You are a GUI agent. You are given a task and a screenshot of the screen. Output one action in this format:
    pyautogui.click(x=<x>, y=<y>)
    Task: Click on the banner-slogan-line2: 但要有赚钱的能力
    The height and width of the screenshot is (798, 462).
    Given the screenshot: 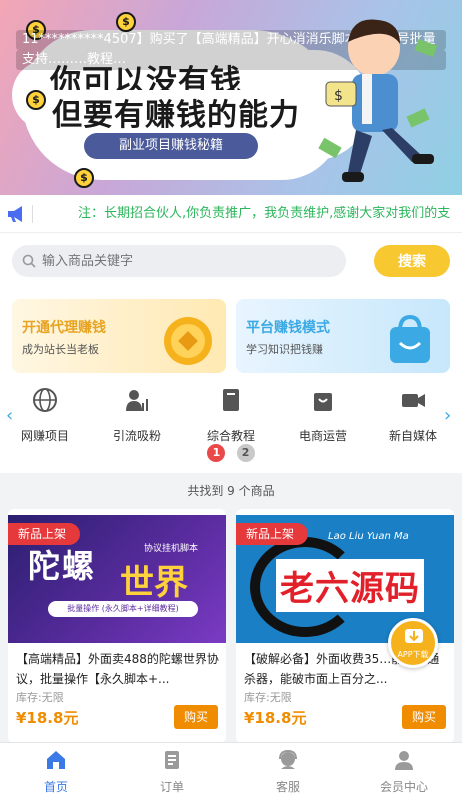 What is the action you would take?
    pyautogui.click(x=176, y=112)
    